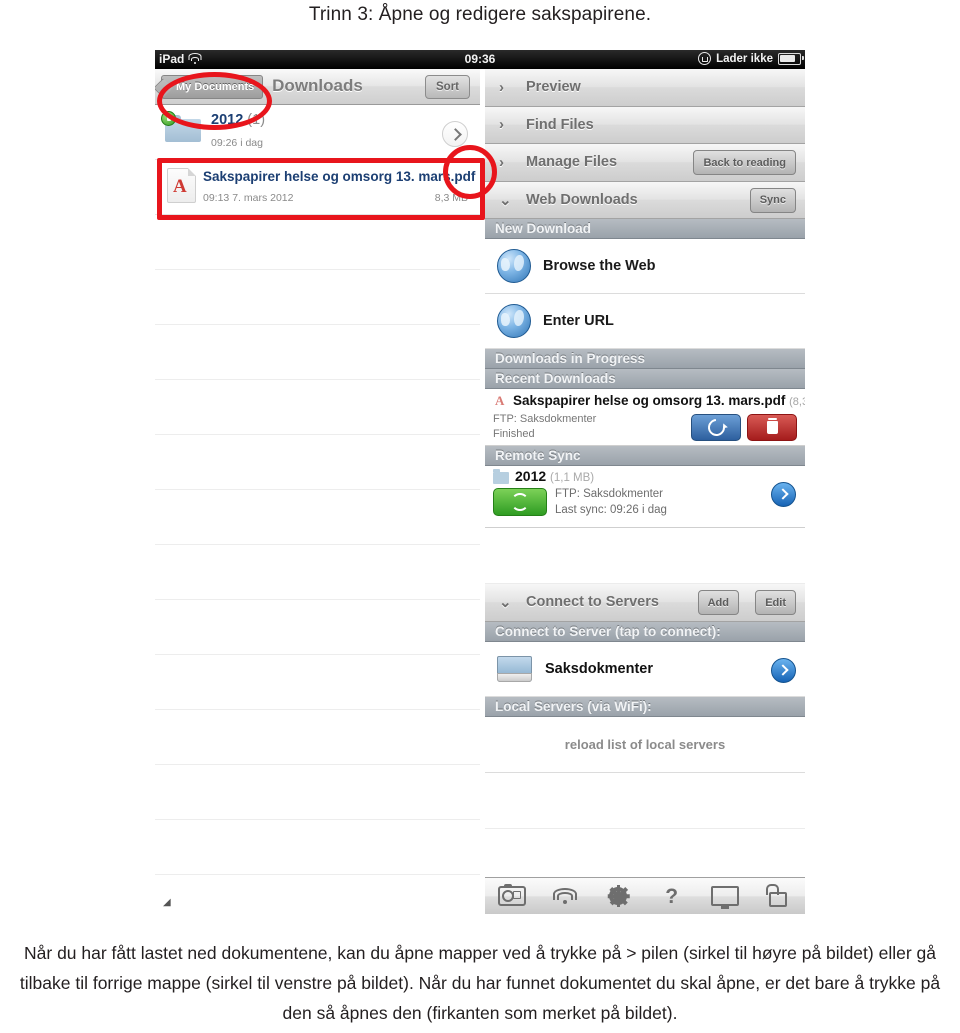 The height and width of the screenshot is (1033, 960). Describe the element at coordinates (645, 456) in the screenshot. I see `remote-sync-header: Remote Sync` at that location.